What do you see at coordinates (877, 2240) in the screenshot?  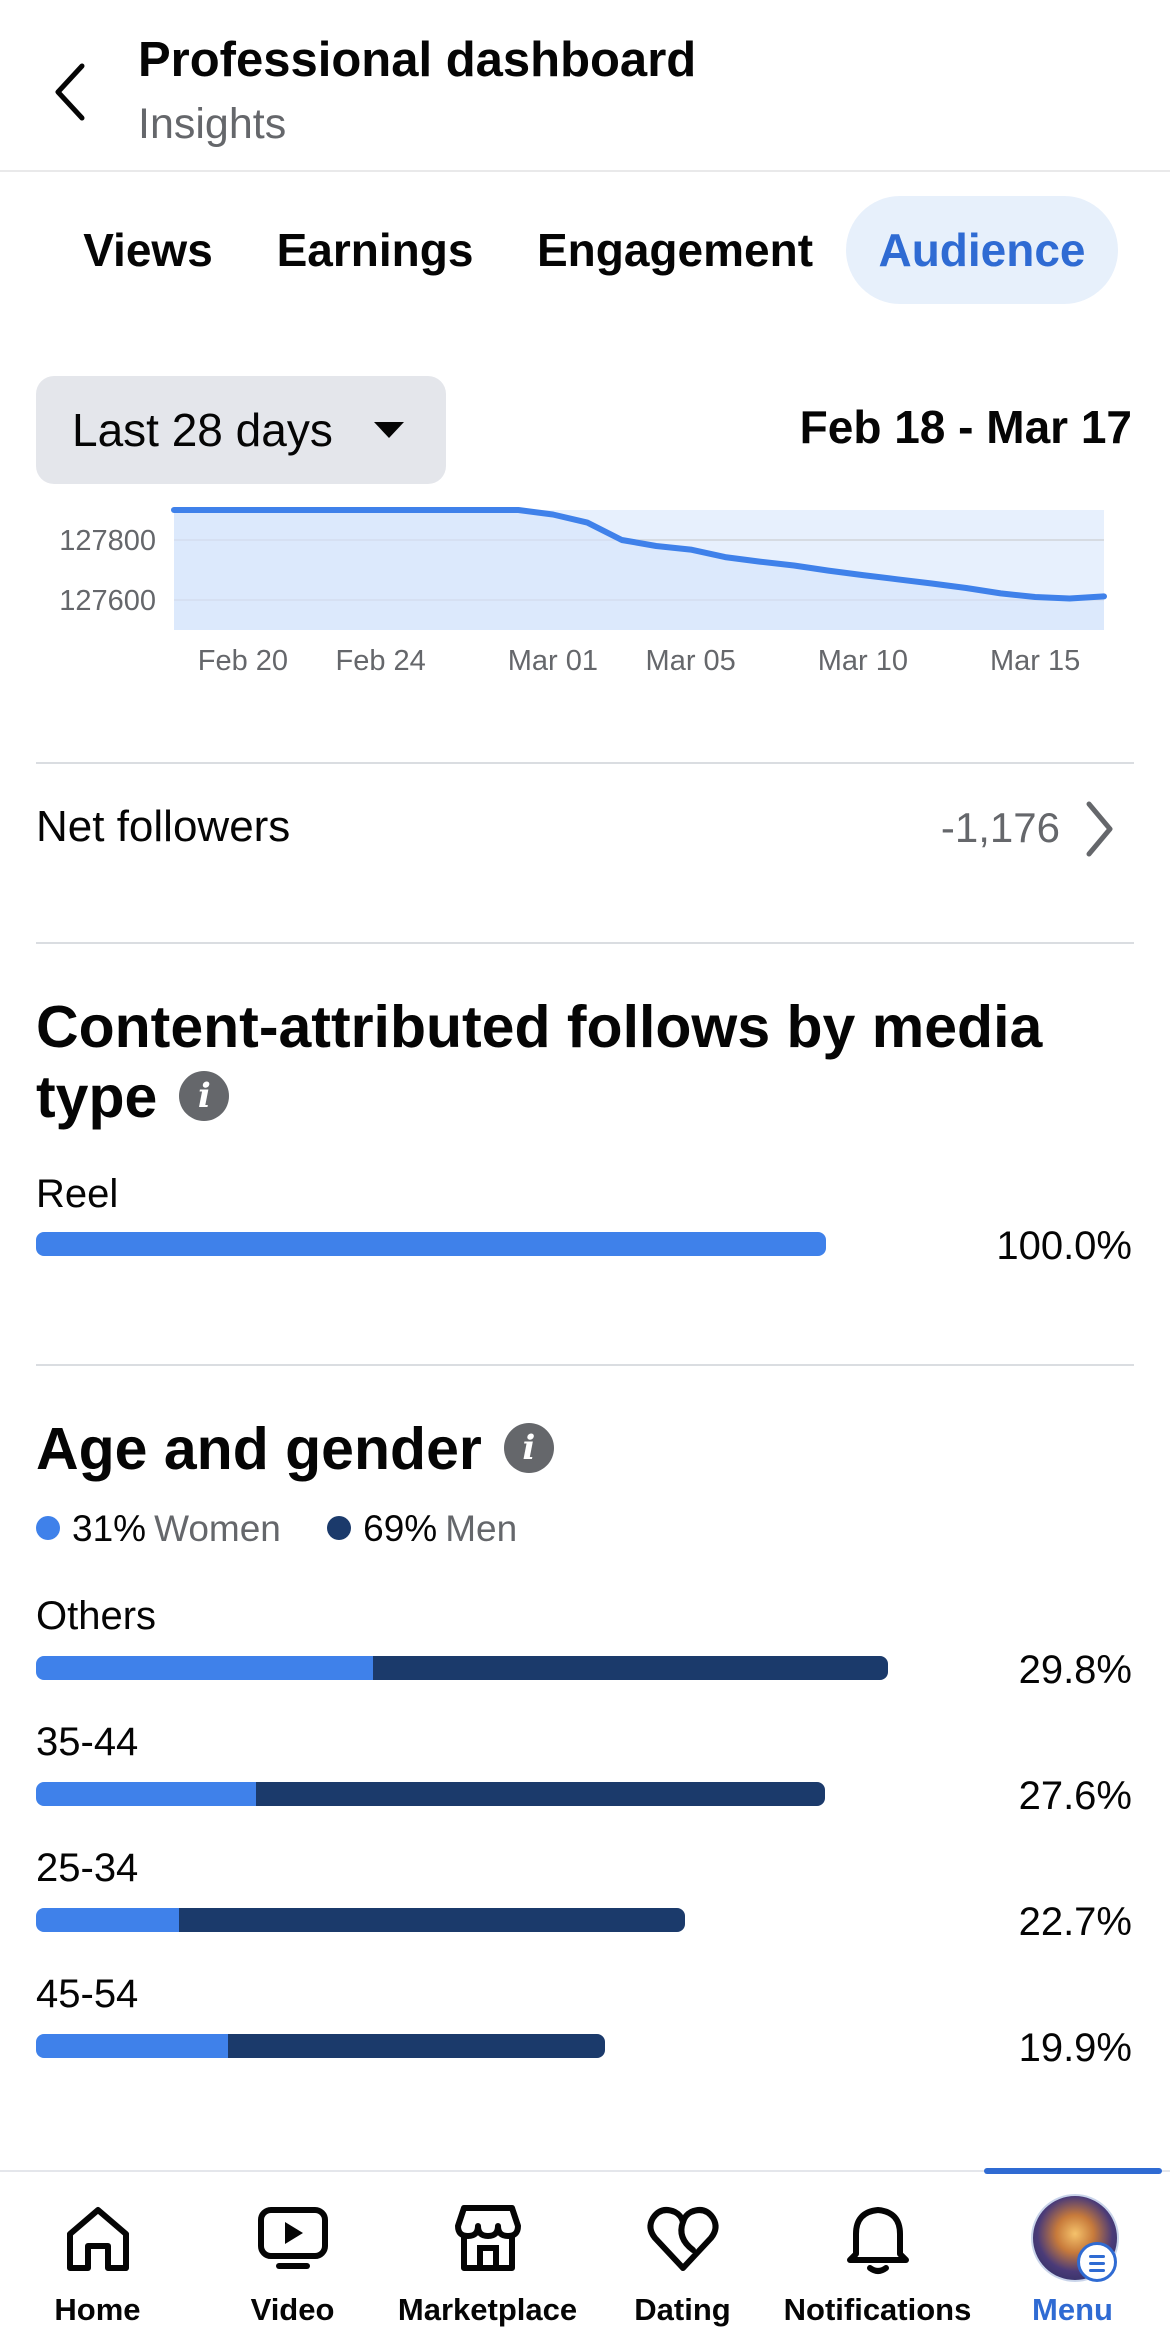 I see `bell-icon` at bounding box center [877, 2240].